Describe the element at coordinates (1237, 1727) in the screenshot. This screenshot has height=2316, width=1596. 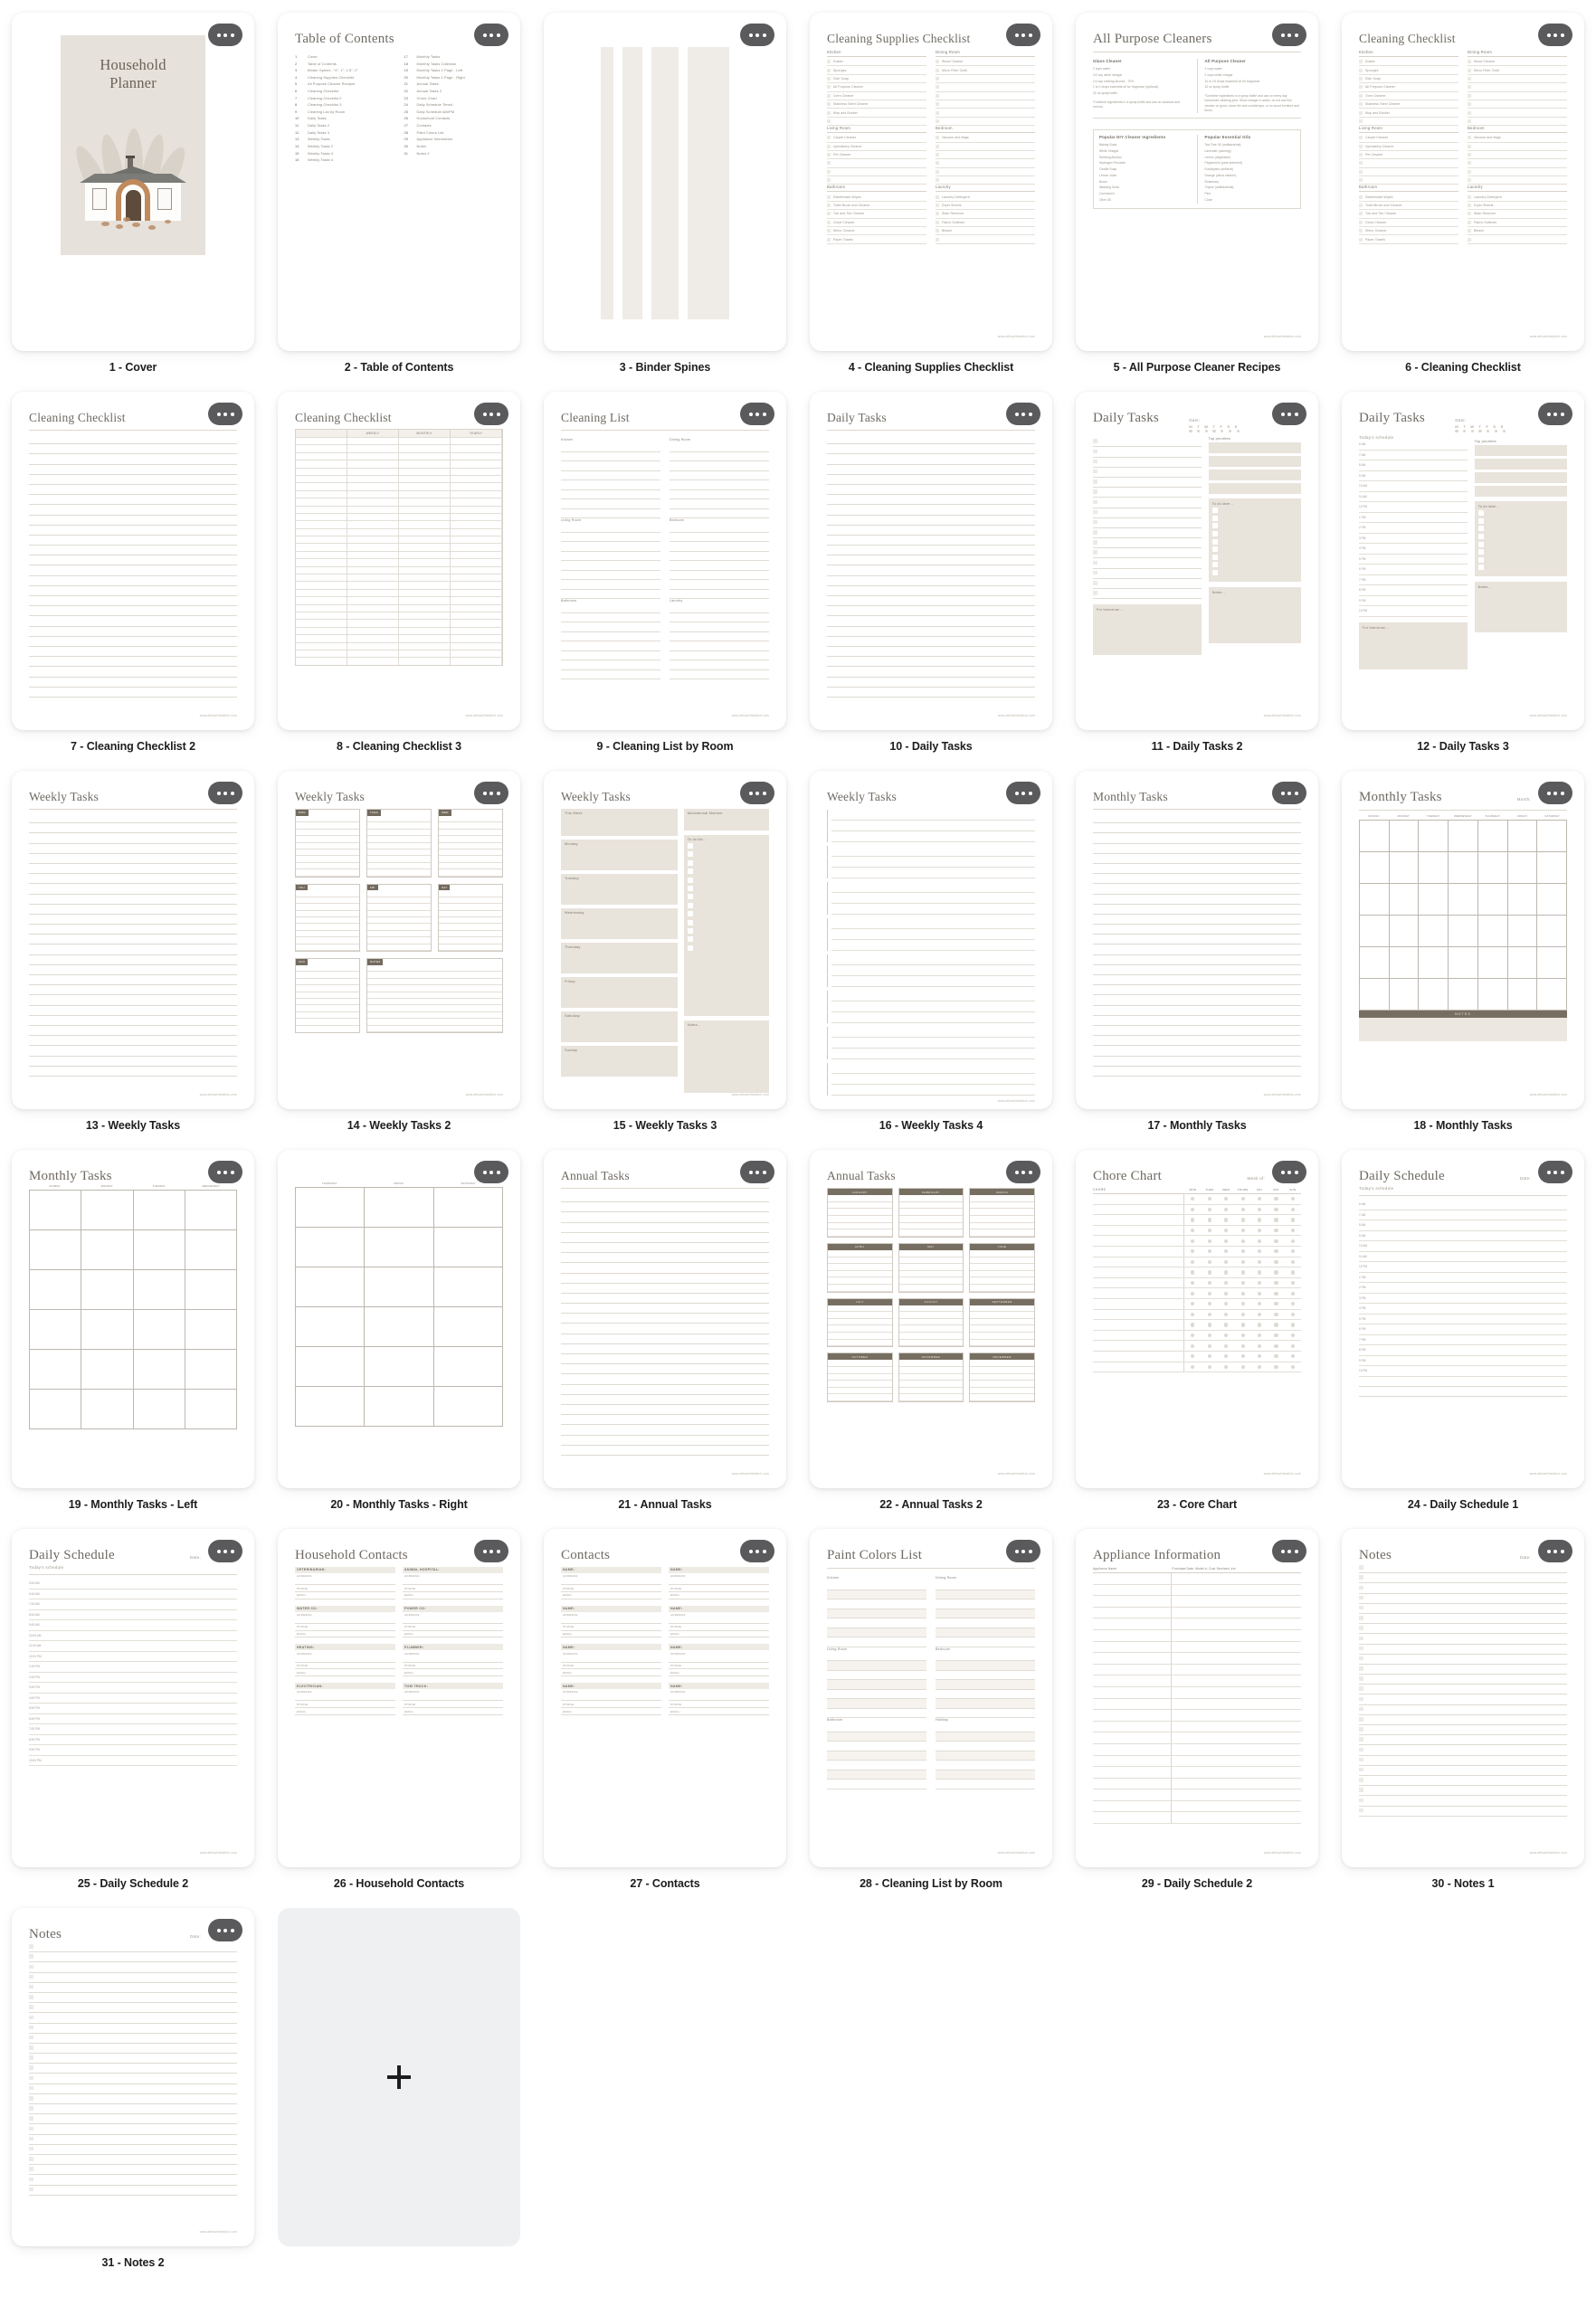
I see `appliance-detail-field` at that location.